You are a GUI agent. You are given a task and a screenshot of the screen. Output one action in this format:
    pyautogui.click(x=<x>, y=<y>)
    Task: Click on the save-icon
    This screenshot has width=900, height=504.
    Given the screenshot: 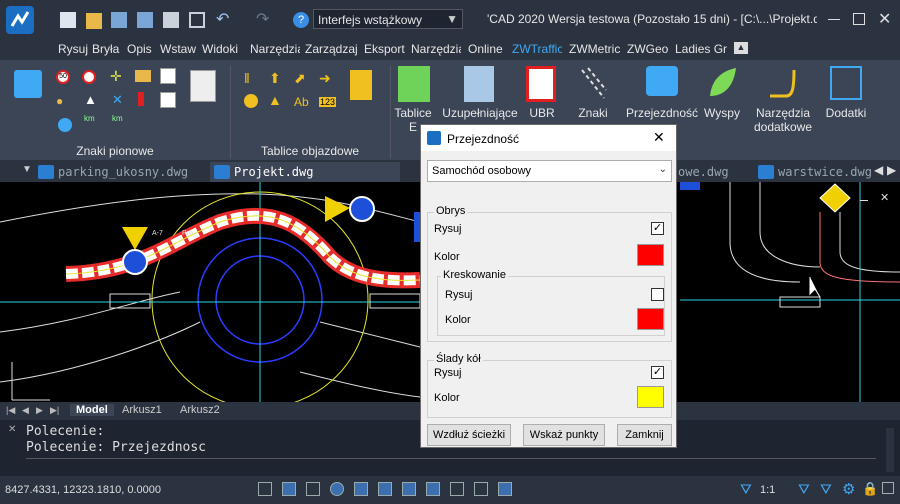 What is the action you would take?
    pyautogui.click(x=119, y=20)
    